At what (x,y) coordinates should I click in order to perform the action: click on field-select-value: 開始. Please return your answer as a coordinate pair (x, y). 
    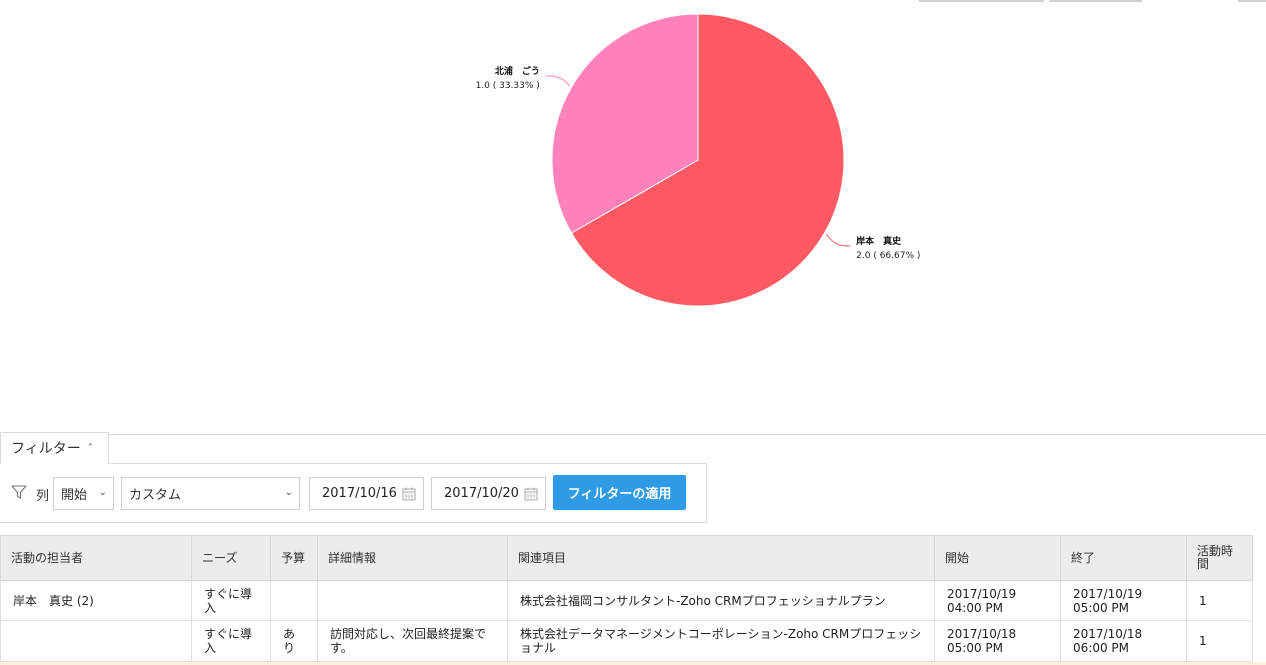
    Looking at the image, I should click on (74, 495).